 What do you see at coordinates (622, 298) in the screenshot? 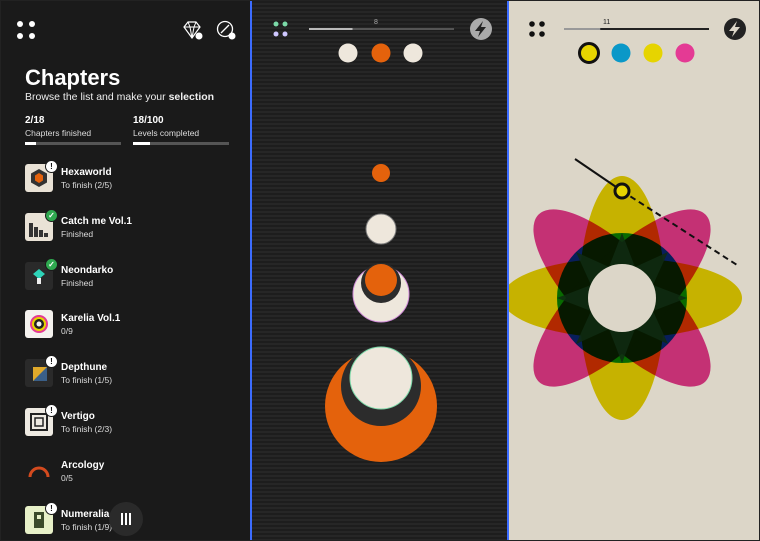
I see `center-hole` at bounding box center [622, 298].